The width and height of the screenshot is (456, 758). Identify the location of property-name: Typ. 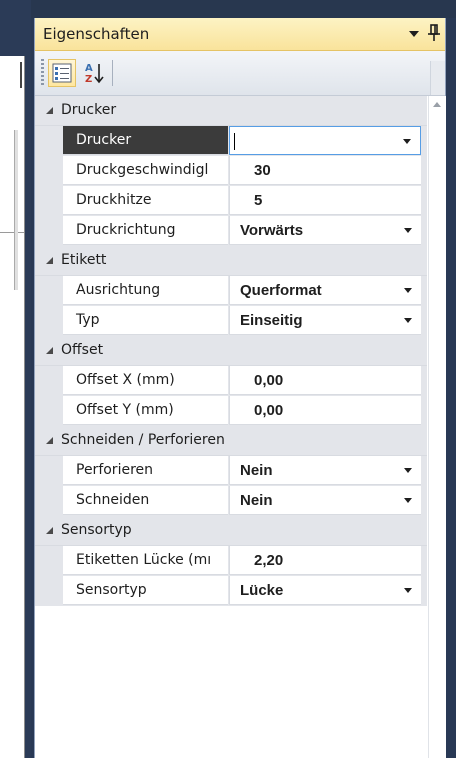
(145, 320).